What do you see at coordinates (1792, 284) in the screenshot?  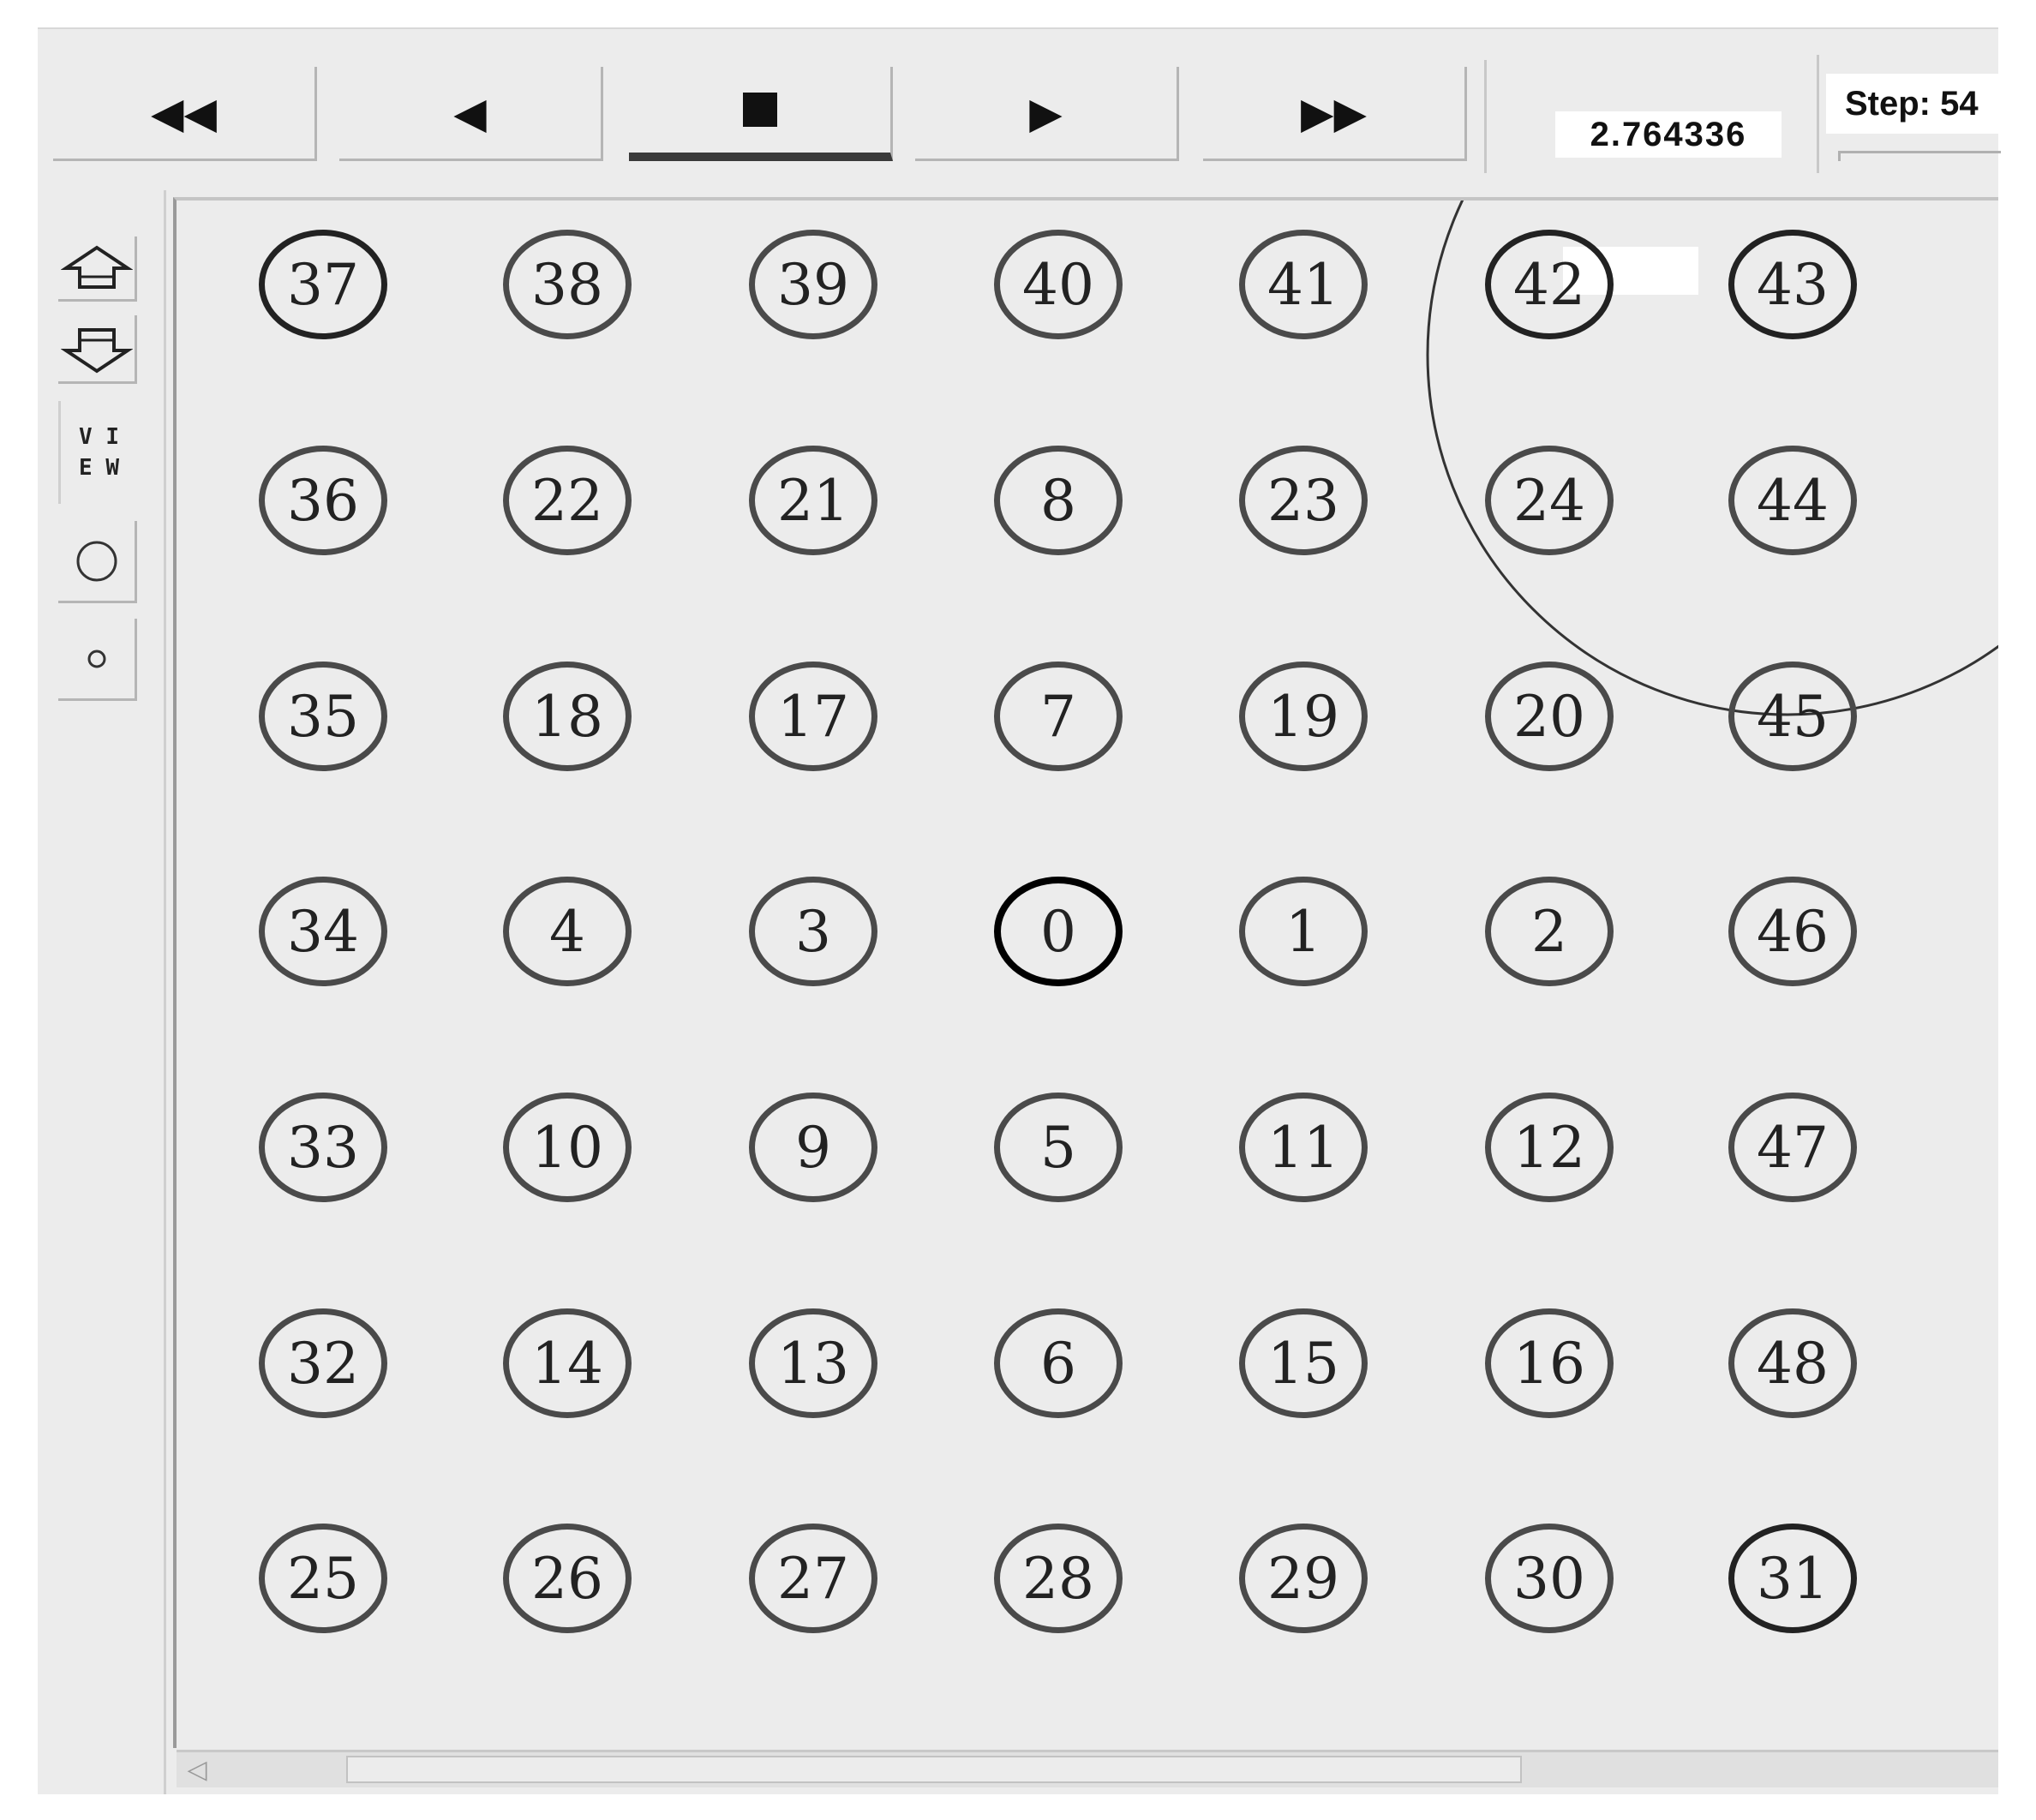 I see `node-43: 43` at bounding box center [1792, 284].